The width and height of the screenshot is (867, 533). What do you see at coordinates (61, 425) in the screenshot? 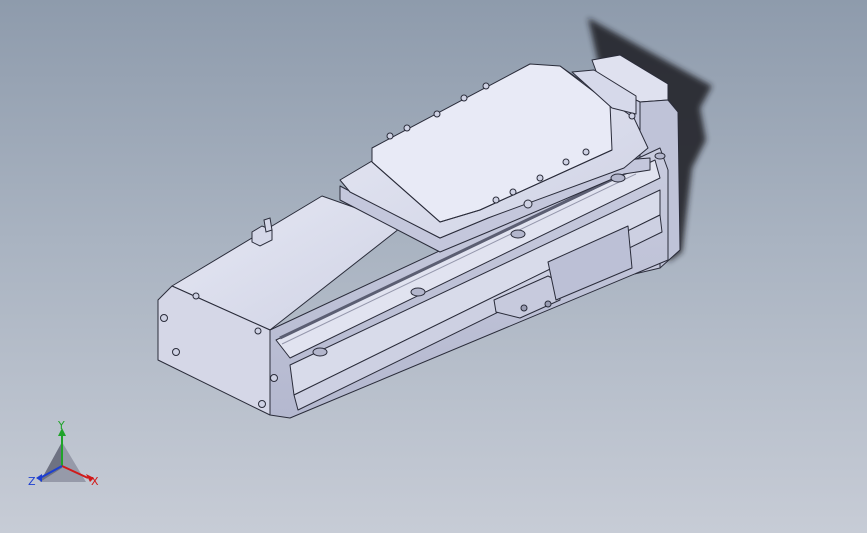
I see `y-axis-label: Y` at bounding box center [61, 425].